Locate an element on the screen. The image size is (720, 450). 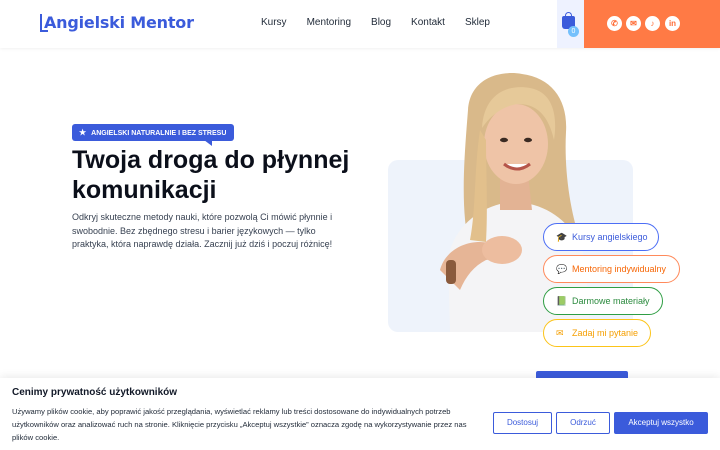
nav-link-blog: Blog is located at coordinates (381, 22).